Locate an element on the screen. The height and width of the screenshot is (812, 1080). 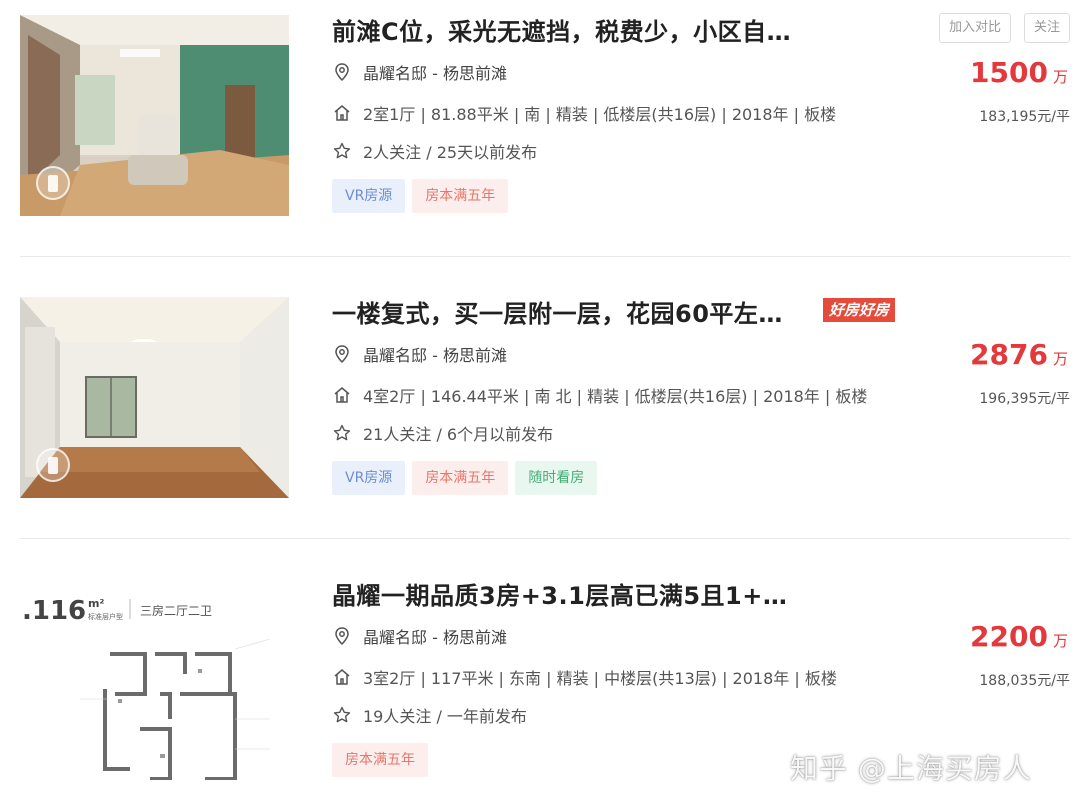
tag-list: VR房源 房本满五年 is located at coordinates (420, 196).